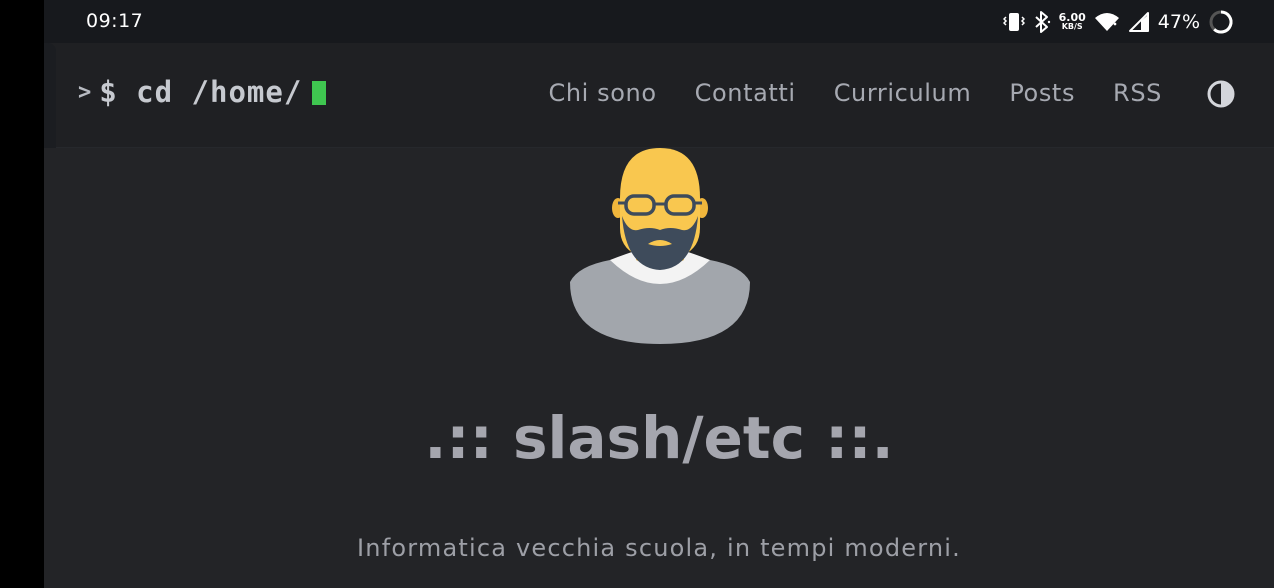 The width and height of the screenshot is (1274, 588). I want to click on bald-bearded-man-avatar-icon, so click(660, 246).